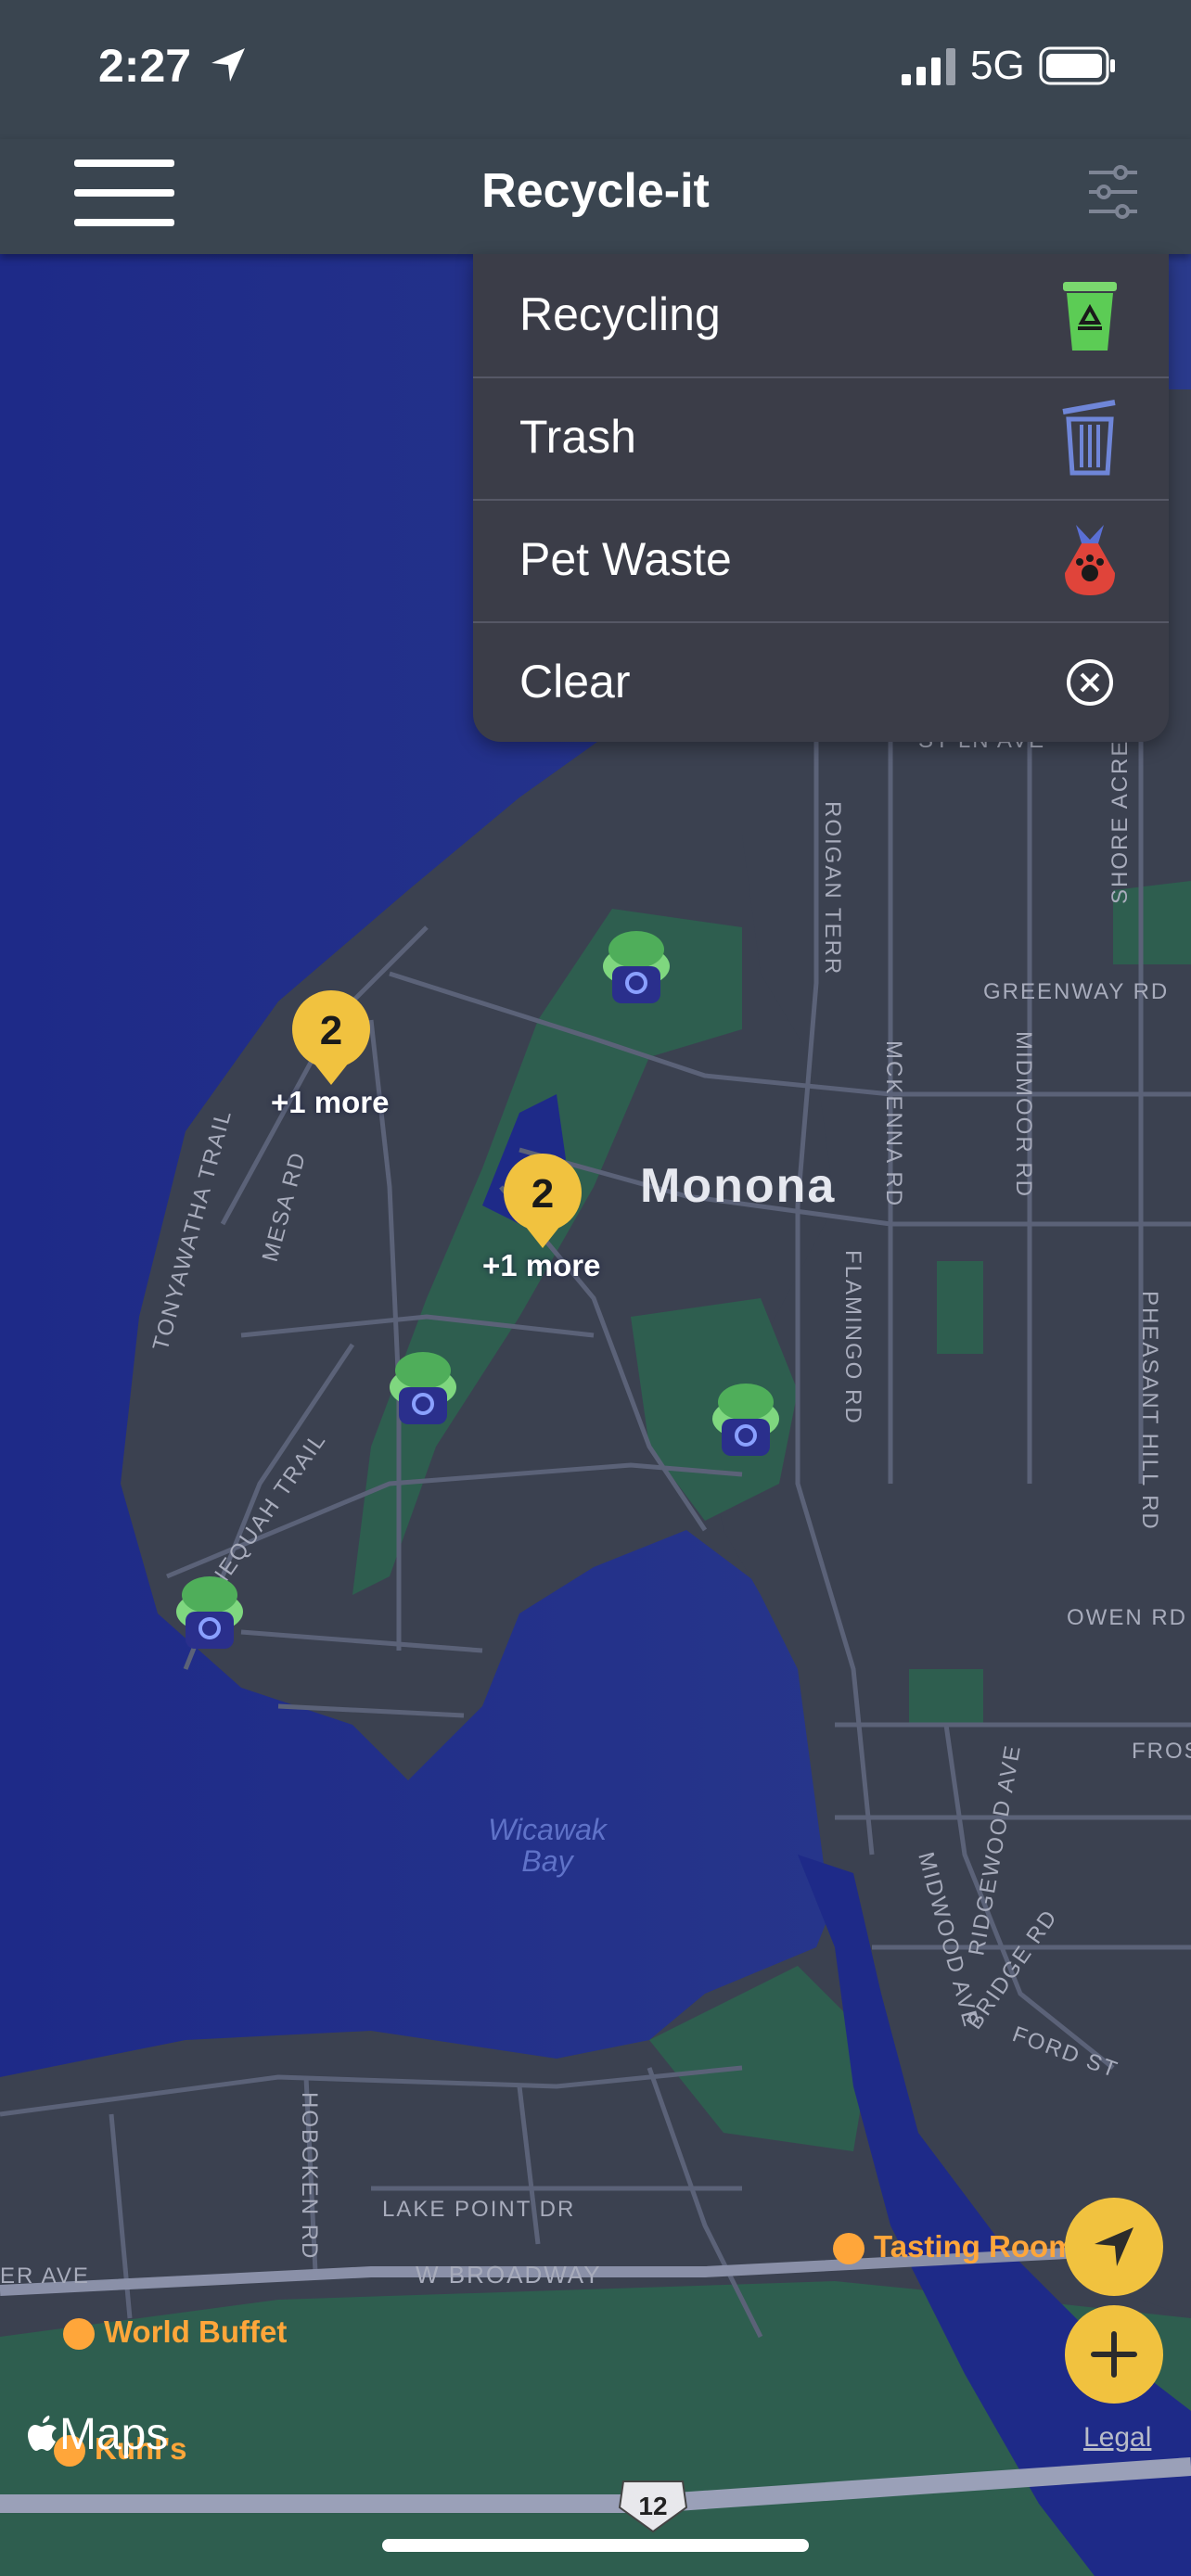 The height and width of the screenshot is (2576, 1191). I want to click on pet-waste-bag-icon, so click(1090, 560).